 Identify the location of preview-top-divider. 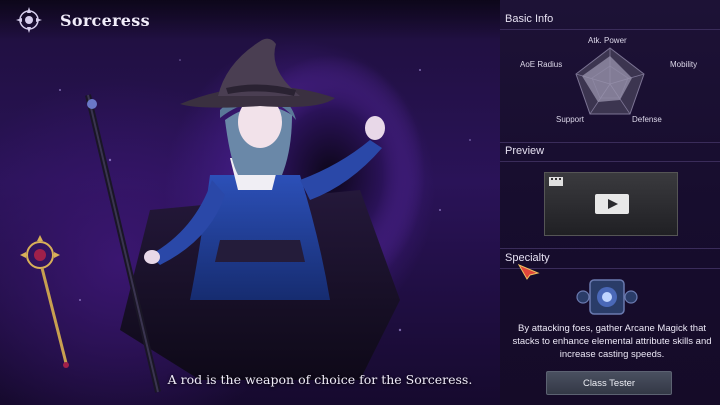
(610, 142).